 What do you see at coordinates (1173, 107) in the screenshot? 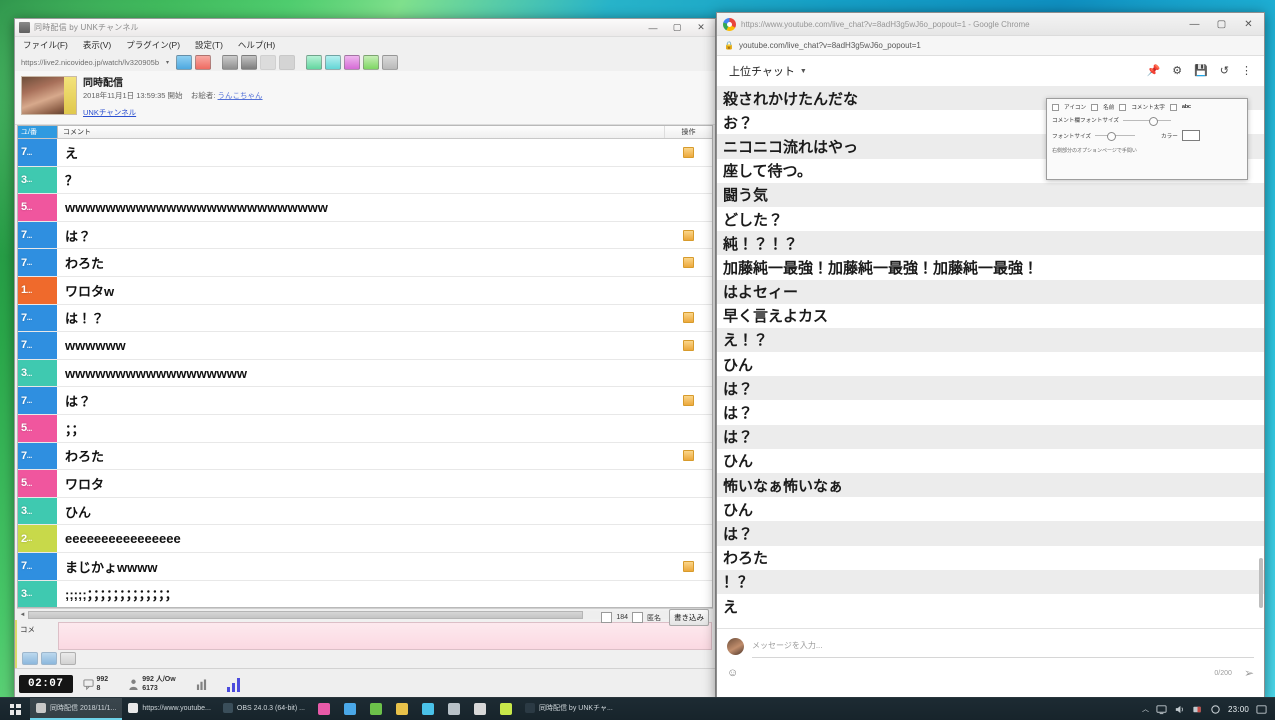
I see `abc-checkbox` at bounding box center [1173, 107].